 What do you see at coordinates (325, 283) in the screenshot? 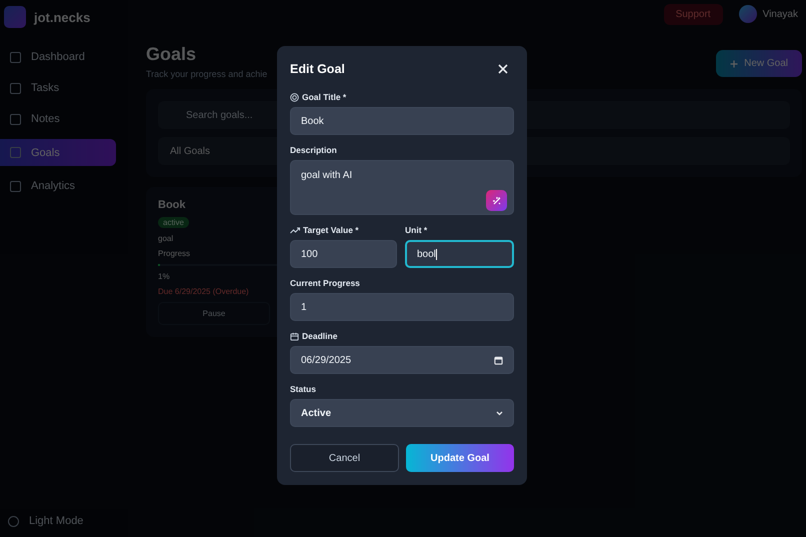
I see `field-label: Current Progress` at bounding box center [325, 283].